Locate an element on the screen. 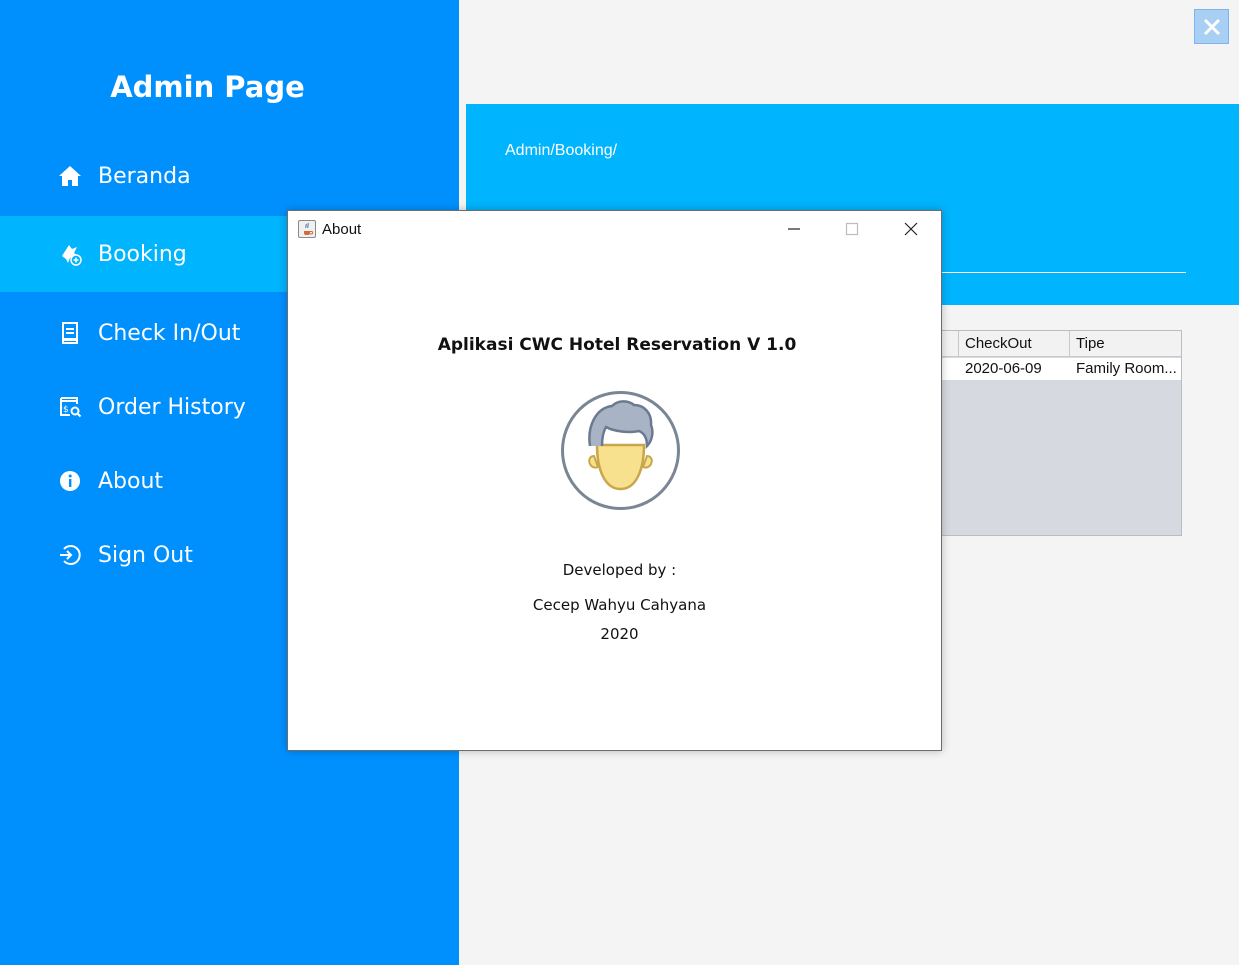 The width and height of the screenshot is (1239, 965). minimize-button is located at coordinates (794, 229).